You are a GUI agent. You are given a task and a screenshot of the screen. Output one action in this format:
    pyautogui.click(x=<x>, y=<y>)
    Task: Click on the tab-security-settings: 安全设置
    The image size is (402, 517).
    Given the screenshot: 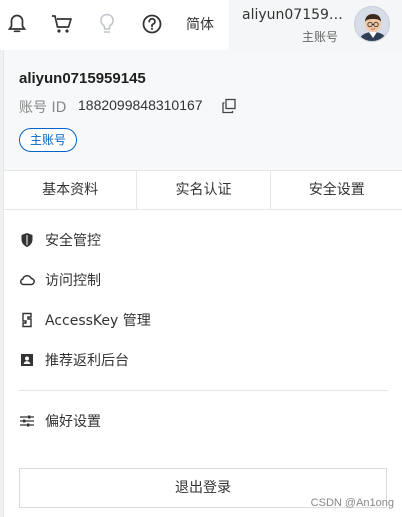 What is the action you would take?
    pyautogui.click(x=336, y=190)
    